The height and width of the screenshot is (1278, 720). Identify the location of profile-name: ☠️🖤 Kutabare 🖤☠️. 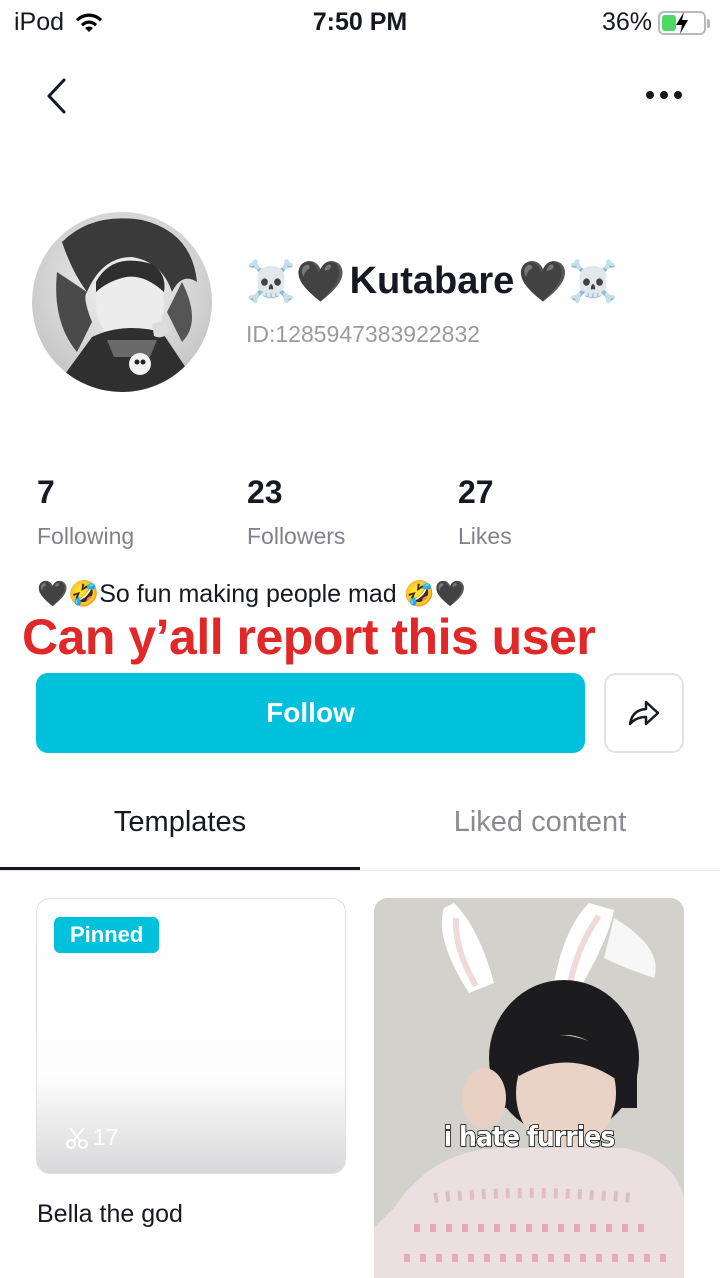
(432, 281).